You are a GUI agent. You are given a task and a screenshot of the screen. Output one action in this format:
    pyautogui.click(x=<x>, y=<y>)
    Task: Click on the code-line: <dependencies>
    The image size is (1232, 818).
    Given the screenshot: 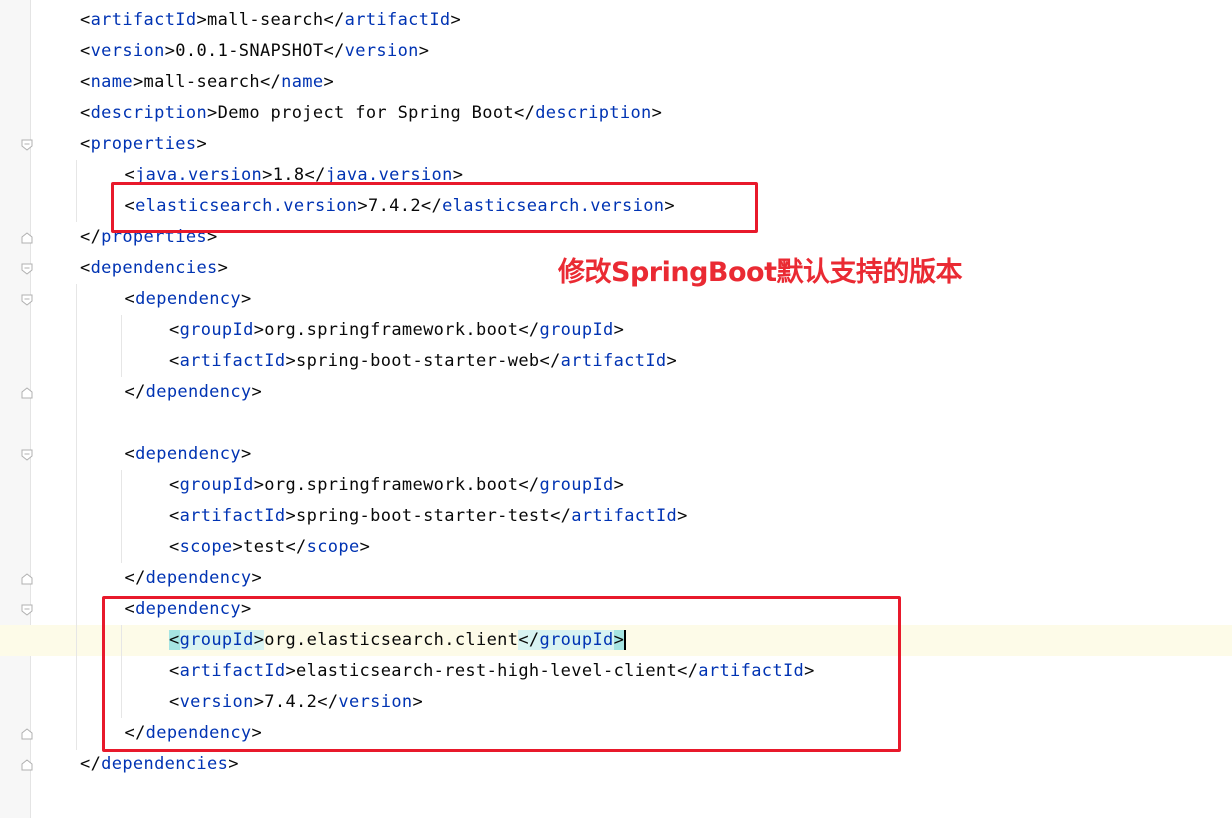 What is the action you would take?
    pyautogui.click(x=154, y=268)
    